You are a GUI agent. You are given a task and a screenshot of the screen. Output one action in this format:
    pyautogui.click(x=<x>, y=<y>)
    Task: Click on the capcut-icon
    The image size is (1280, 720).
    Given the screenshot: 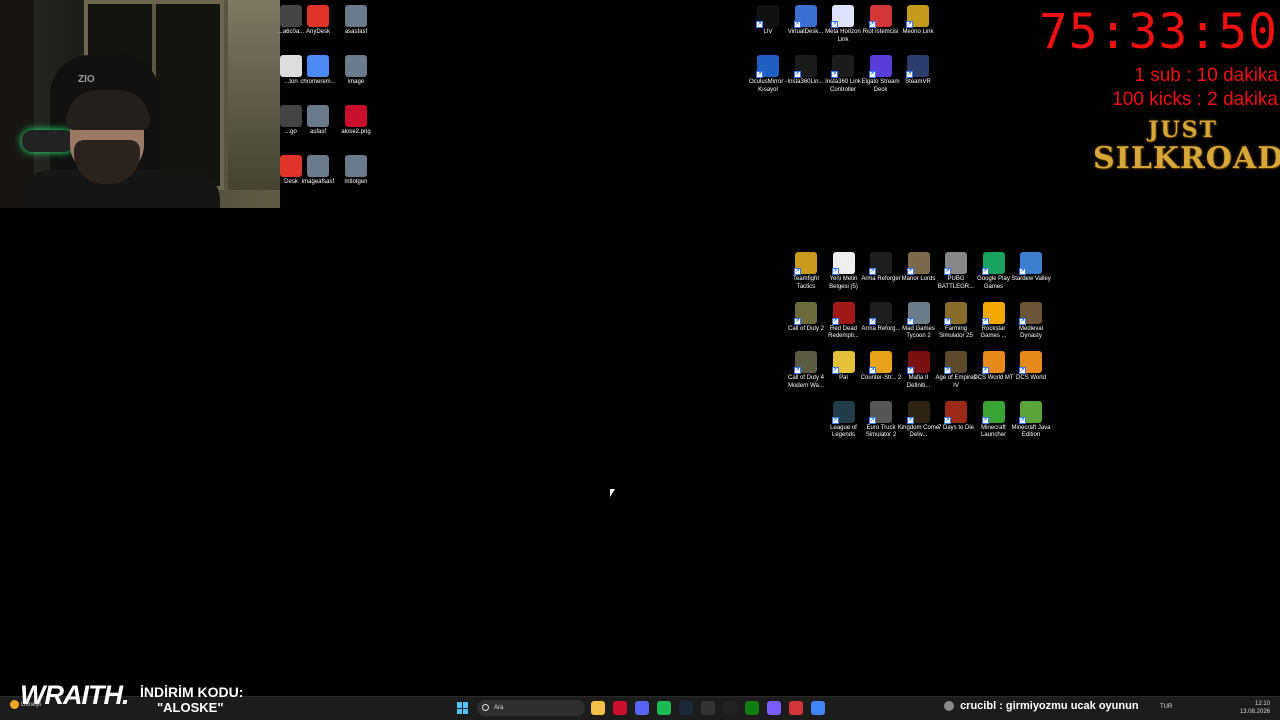 What is the action you would take?
    pyautogui.click(x=730, y=708)
    